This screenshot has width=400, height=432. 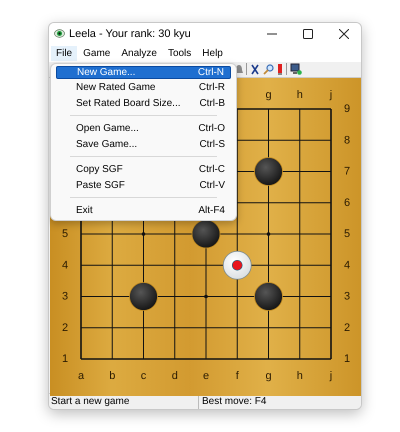 What do you see at coordinates (179, 53) in the screenshot?
I see `menu-item: Tools` at bounding box center [179, 53].